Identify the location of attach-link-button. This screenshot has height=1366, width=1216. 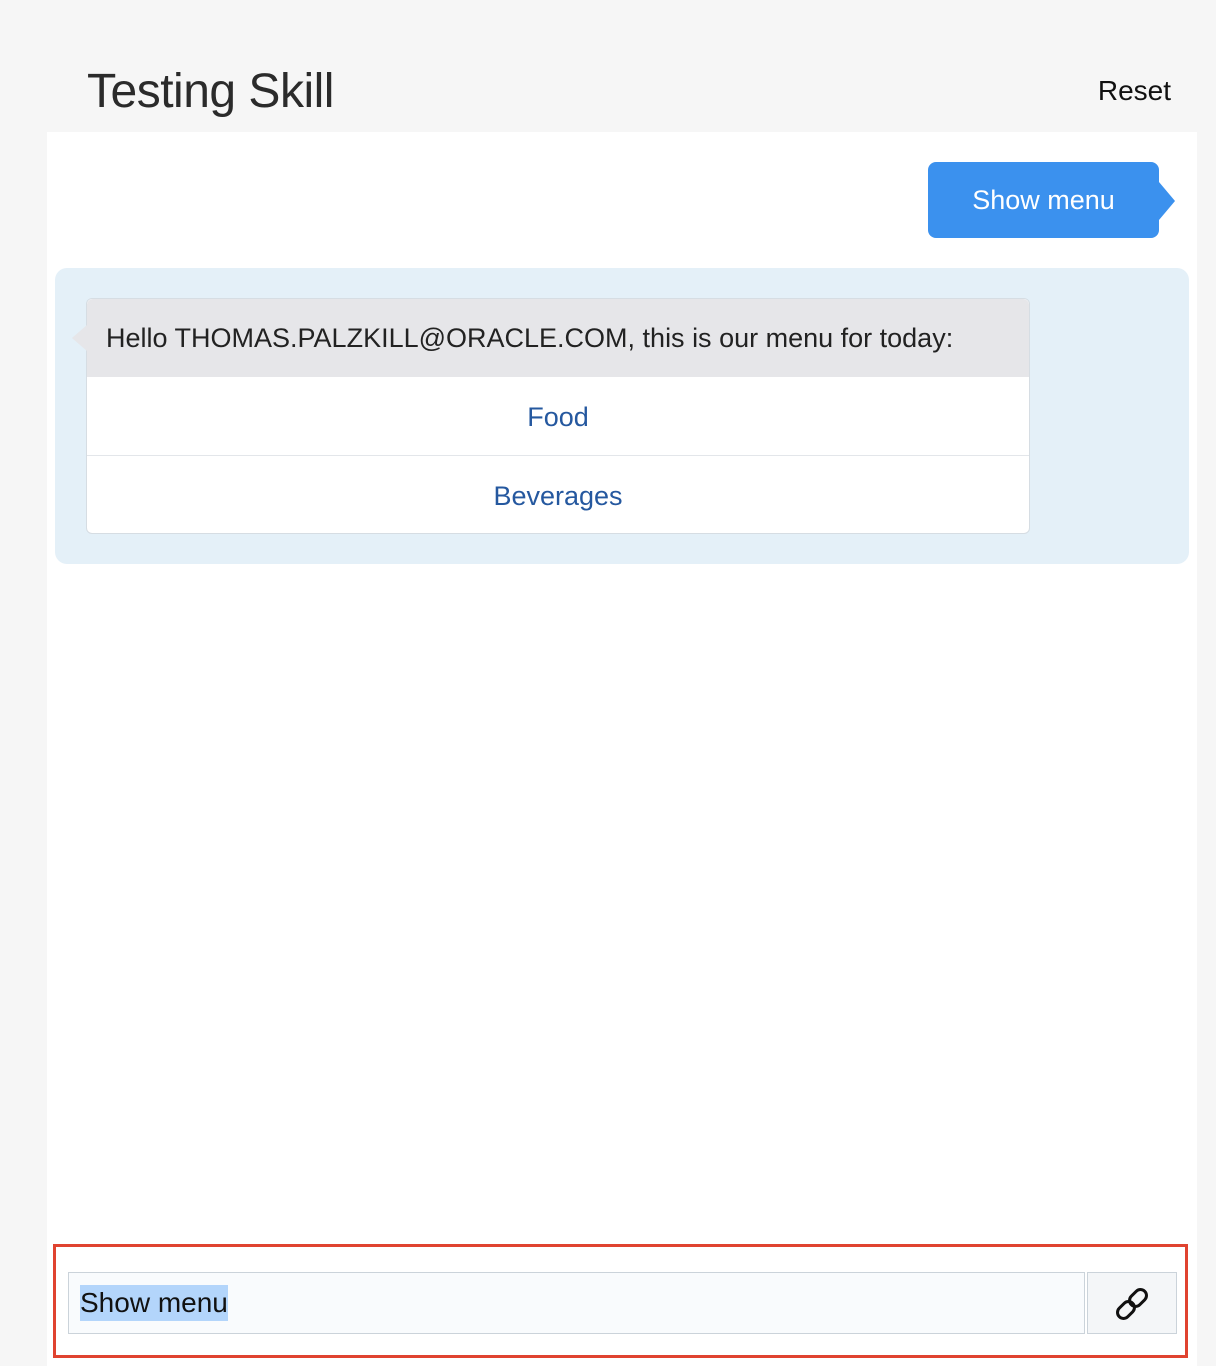
(1132, 1303).